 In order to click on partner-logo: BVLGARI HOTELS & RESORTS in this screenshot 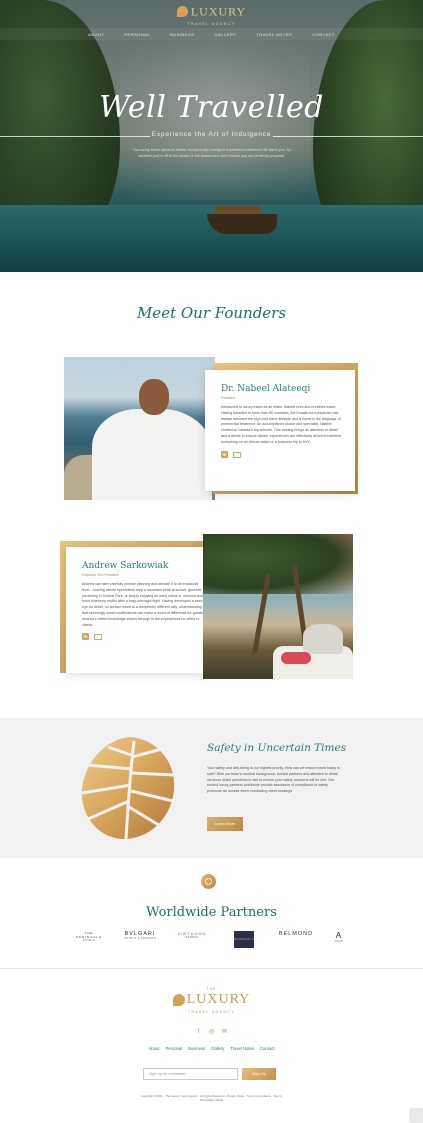, I will do `click(140, 935)`.